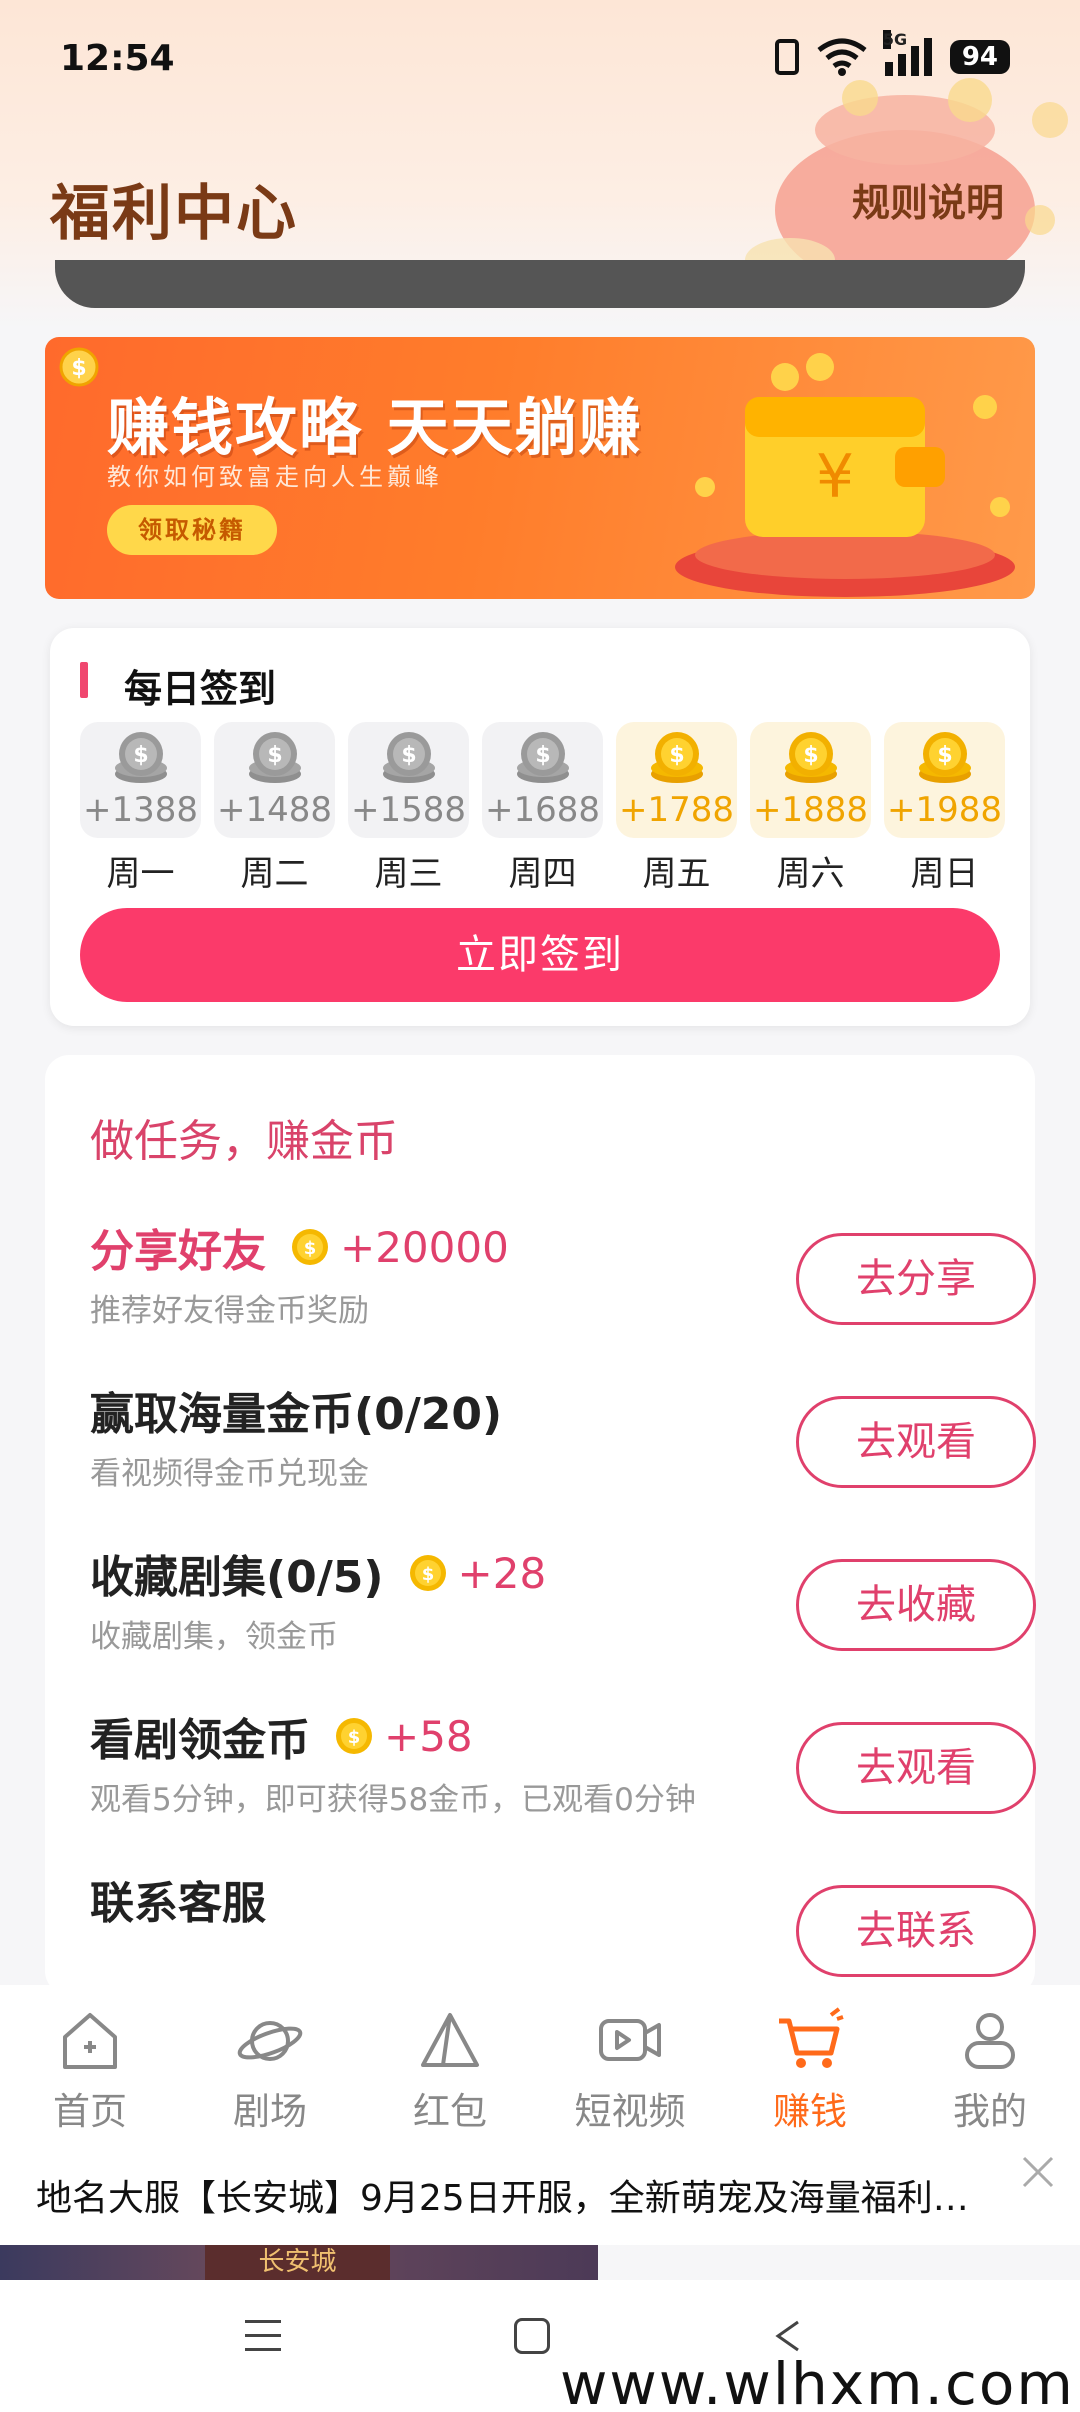 The height and width of the screenshot is (2412, 1080). I want to click on nav-item-home: 首页, so click(90, 2065).